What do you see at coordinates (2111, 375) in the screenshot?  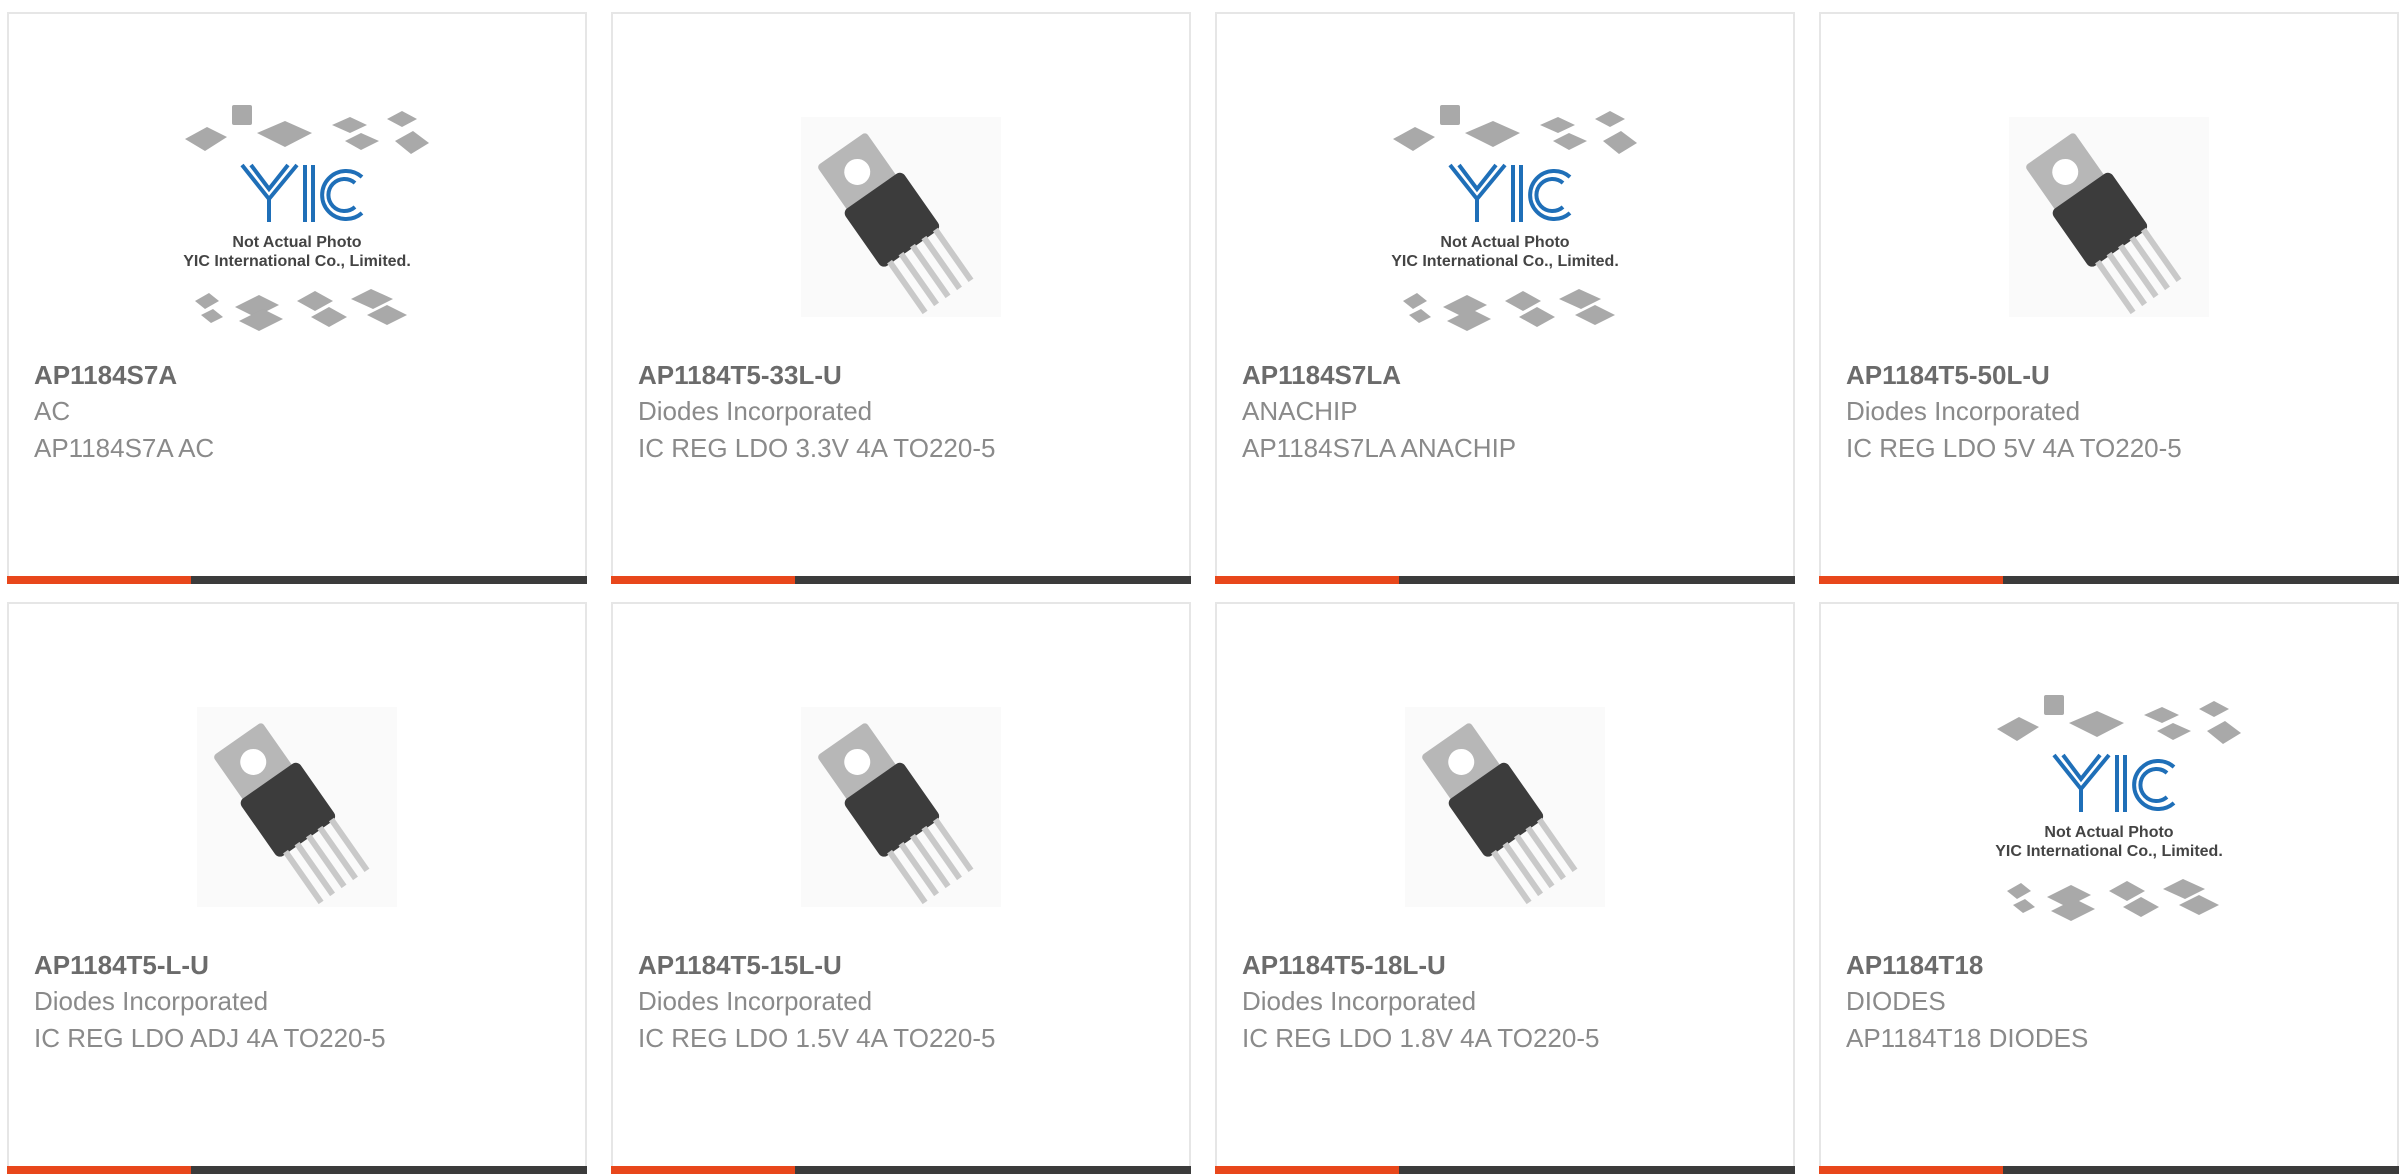 I see `part-number: AP1184T5-50L-U` at bounding box center [2111, 375].